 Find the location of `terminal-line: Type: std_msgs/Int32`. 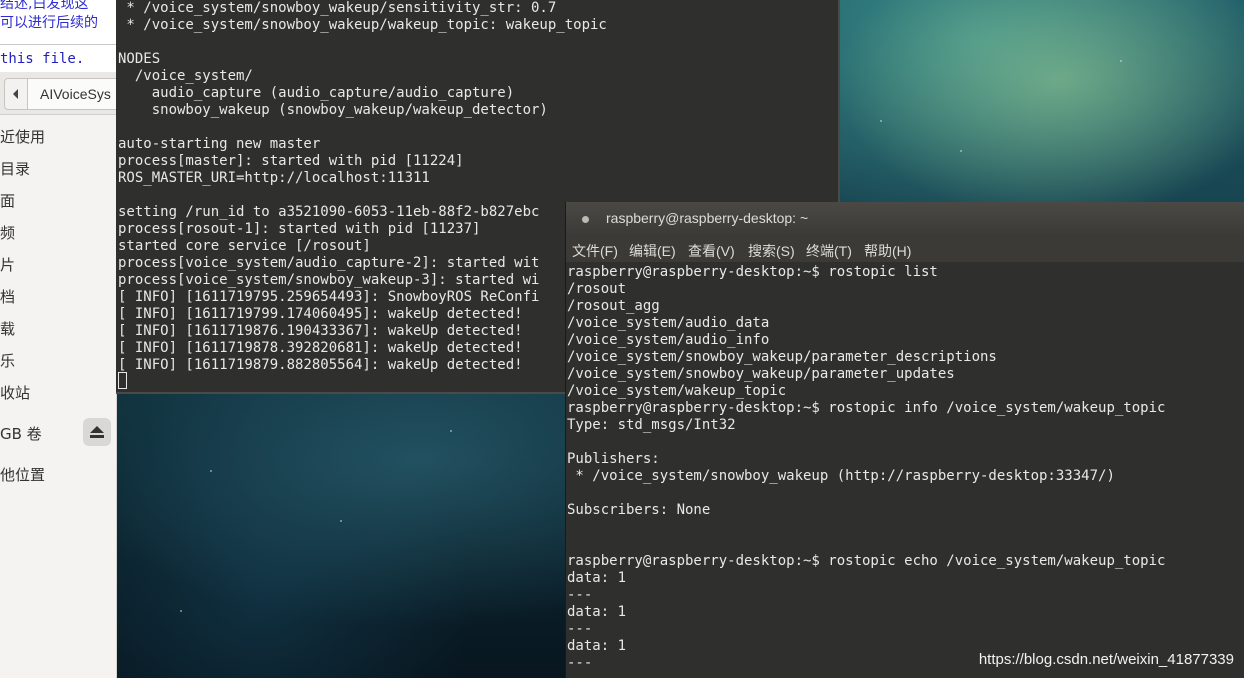

terminal-line: Type: std_msgs/Int32 is located at coordinates (651, 425).